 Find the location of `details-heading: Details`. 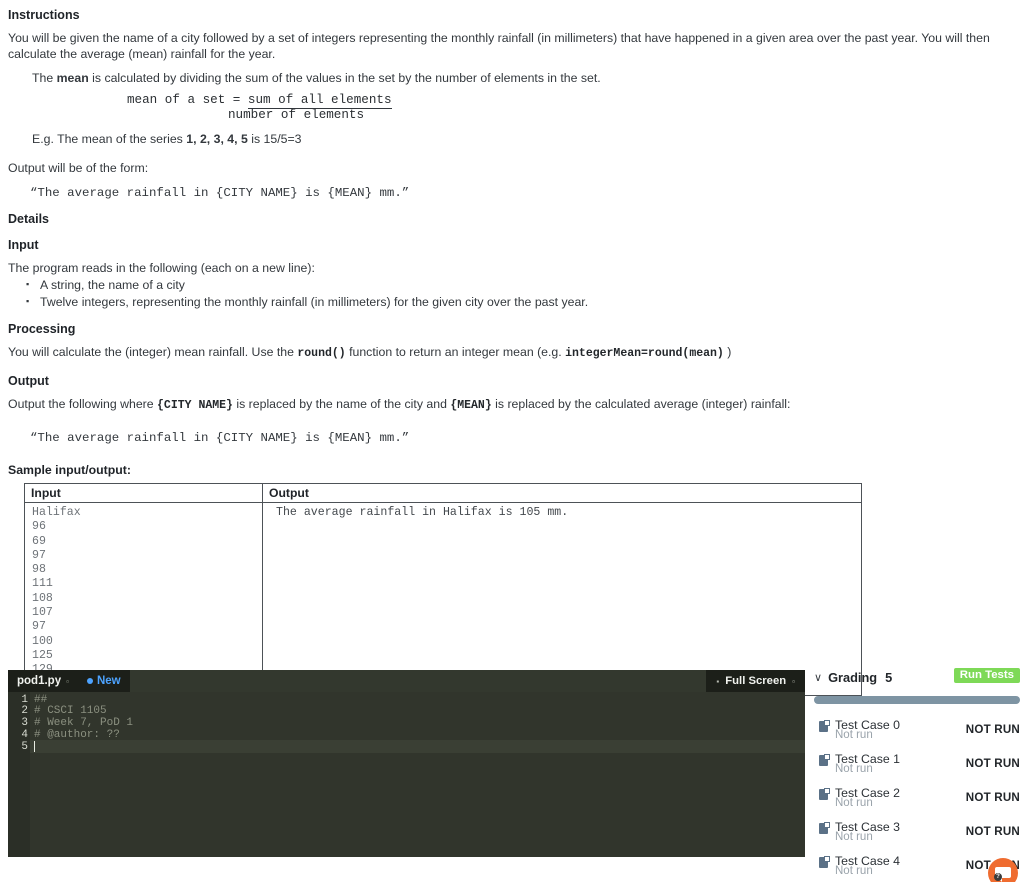

details-heading: Details is located at coordinates (28, 218).